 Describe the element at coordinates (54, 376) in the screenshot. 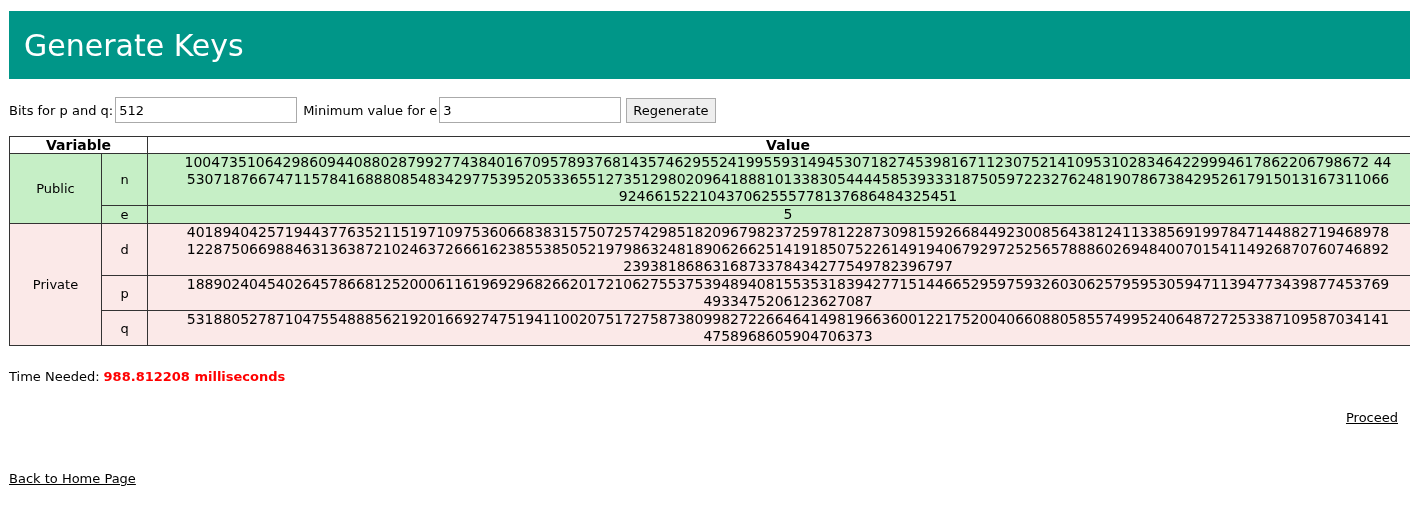

I see `time-label: Time Needed:` at that location.